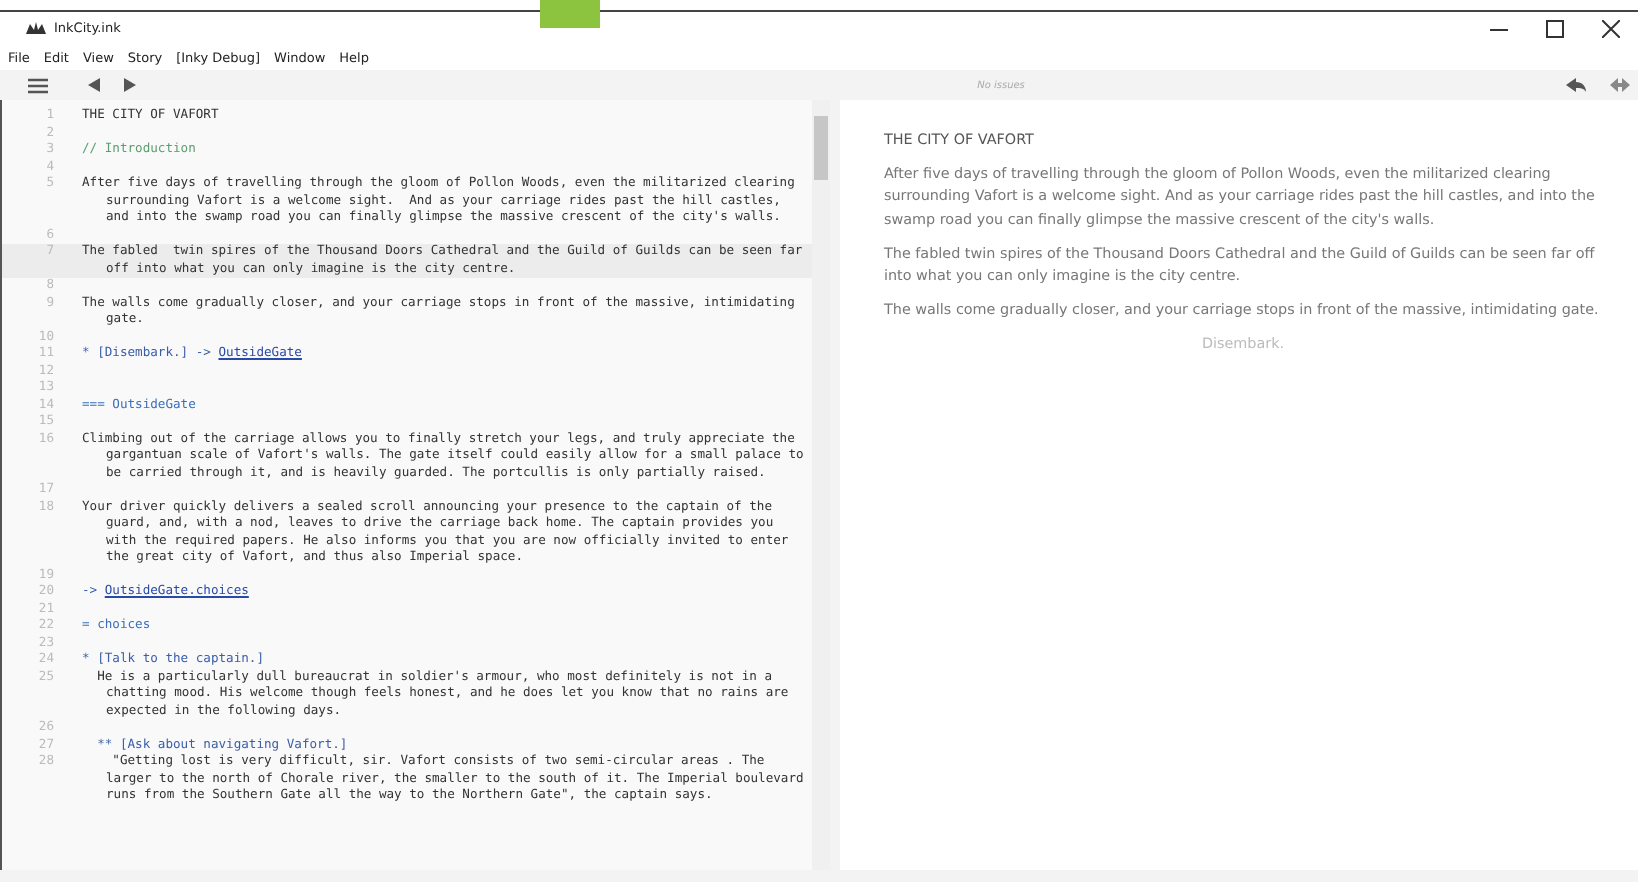 The image size is (1638, 882). Describe the element at coordinates (1610, 28) in the screenshot. I see `close-icon` at that location.